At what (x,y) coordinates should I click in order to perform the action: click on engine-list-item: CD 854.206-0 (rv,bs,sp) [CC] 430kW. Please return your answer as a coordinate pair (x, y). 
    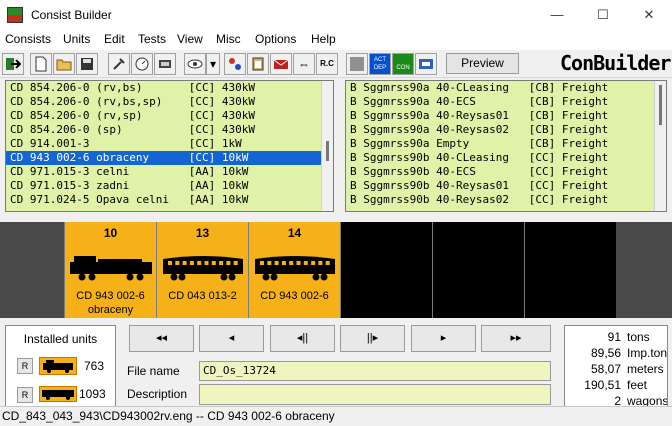
    Looking at the image, I should click on (169, 102).